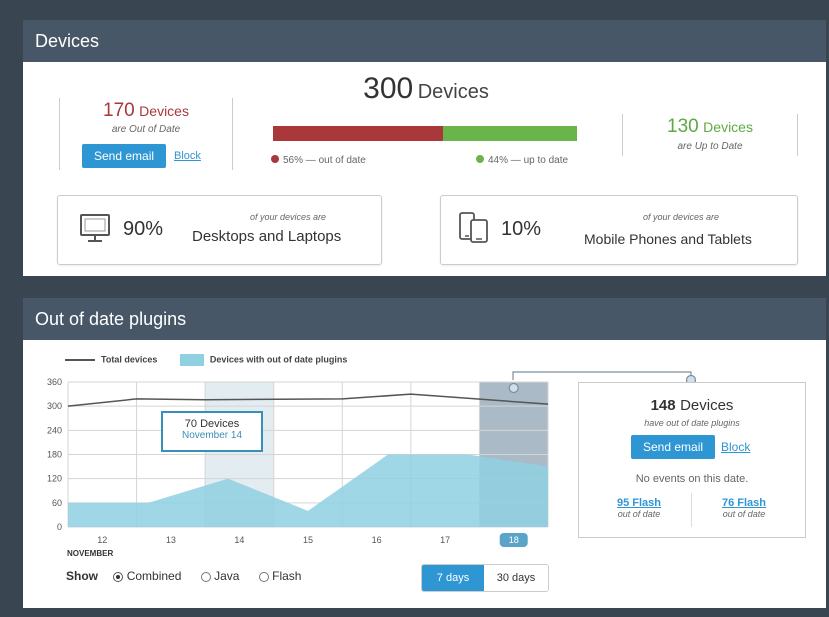 This screenshot has width=829, height=617. I want to click on range-30-days-button: 30 days, so click(516, 578).